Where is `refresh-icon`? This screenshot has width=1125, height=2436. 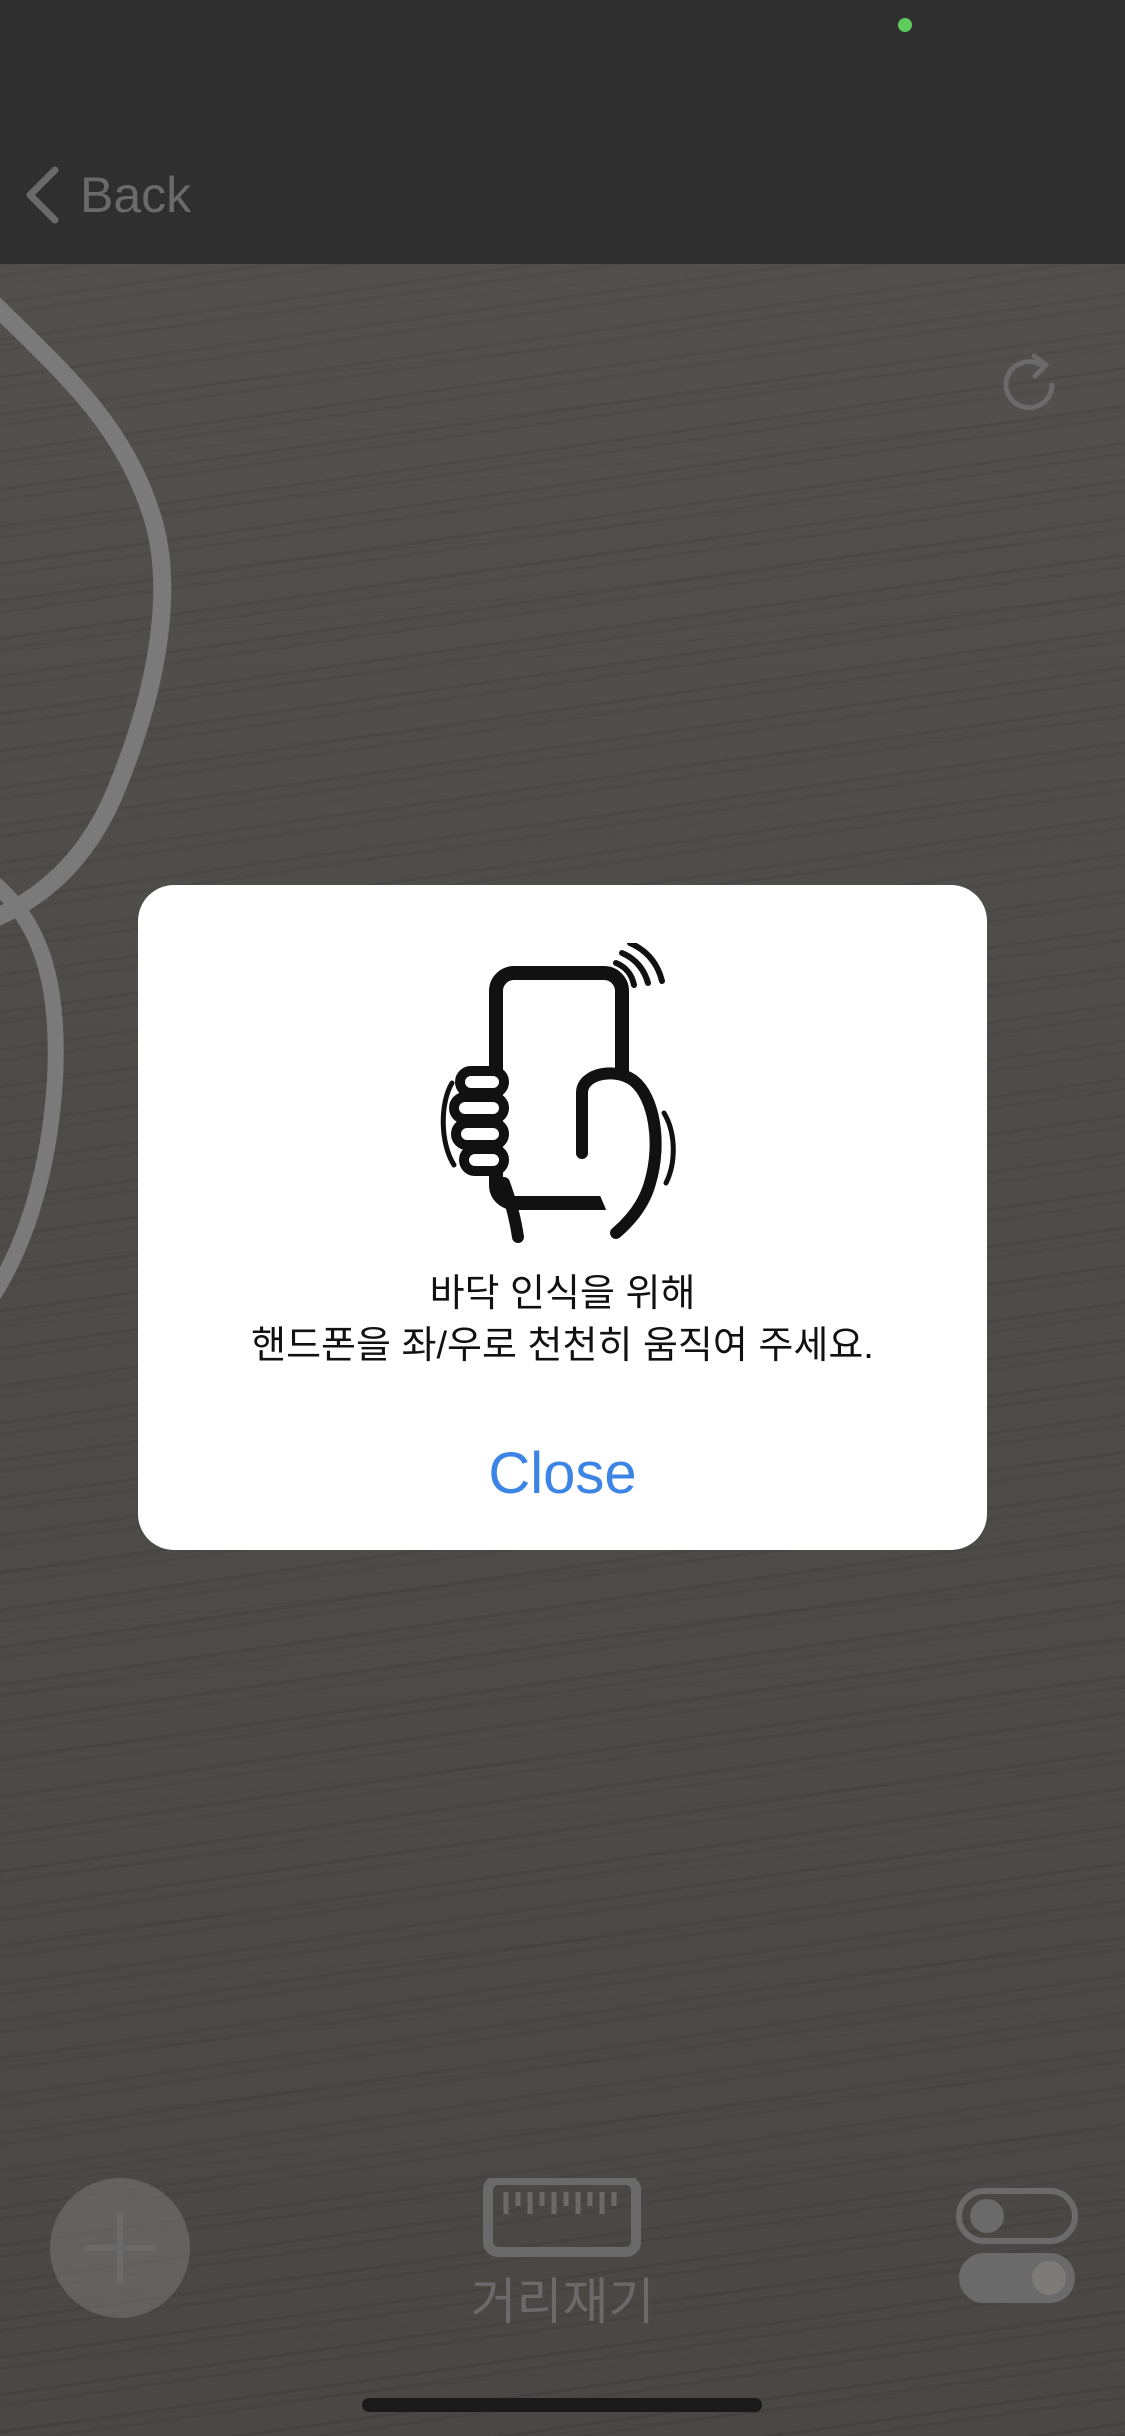 refresh-icon is located at coordinates (1029, 385).